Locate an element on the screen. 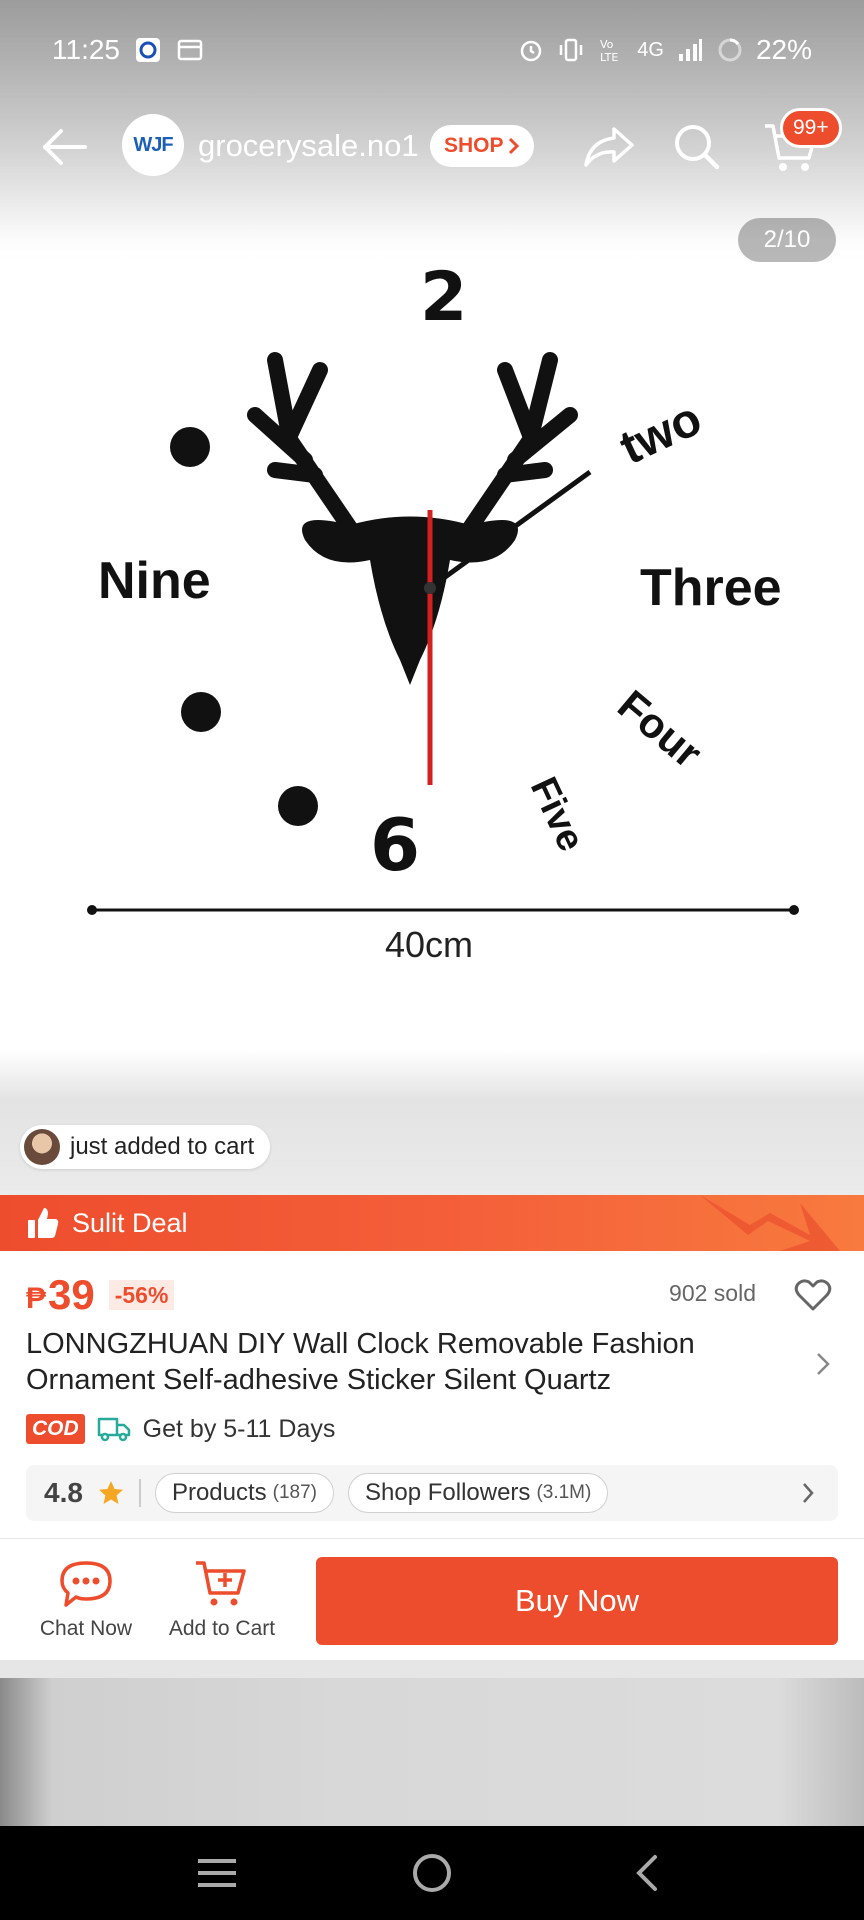 The image size is (864, 1920). search-icon is located at coordinates (697, 147).